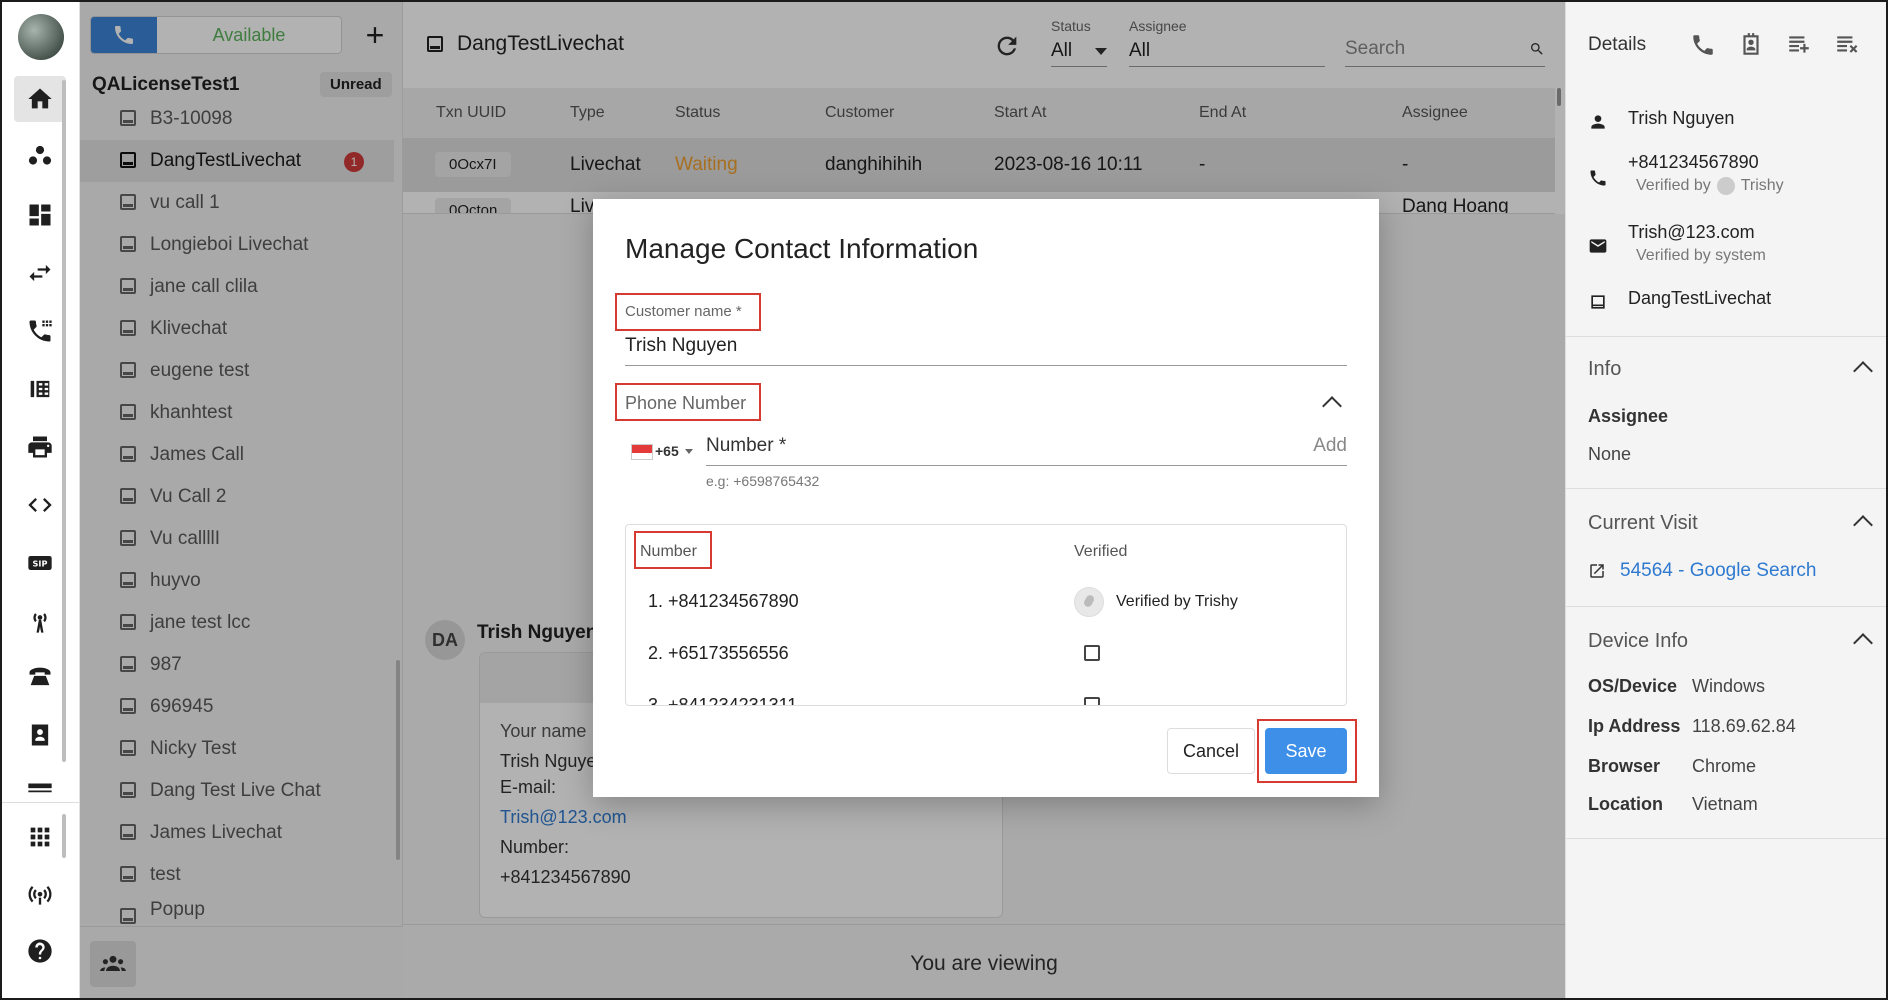 This screenshot has width=1888, height=1000. What do you see at coordinates (686, 403) in the screenshot?
I see `phone-section-title: Phone Number` at bounding box center [686, 403].